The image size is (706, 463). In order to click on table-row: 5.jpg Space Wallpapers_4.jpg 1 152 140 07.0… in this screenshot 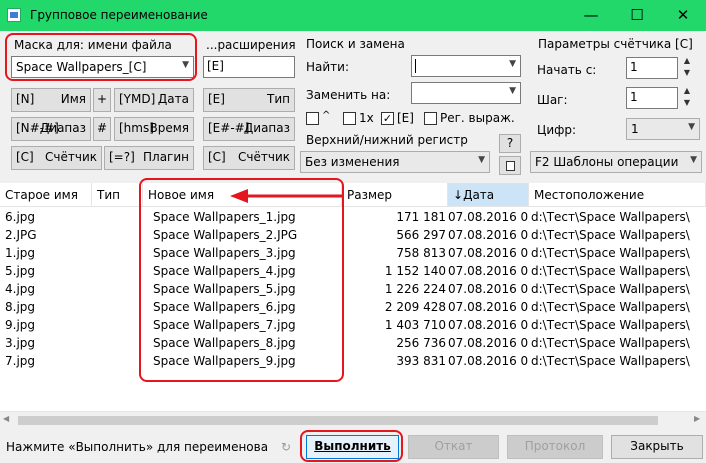, I will do `click(353, 271)`.